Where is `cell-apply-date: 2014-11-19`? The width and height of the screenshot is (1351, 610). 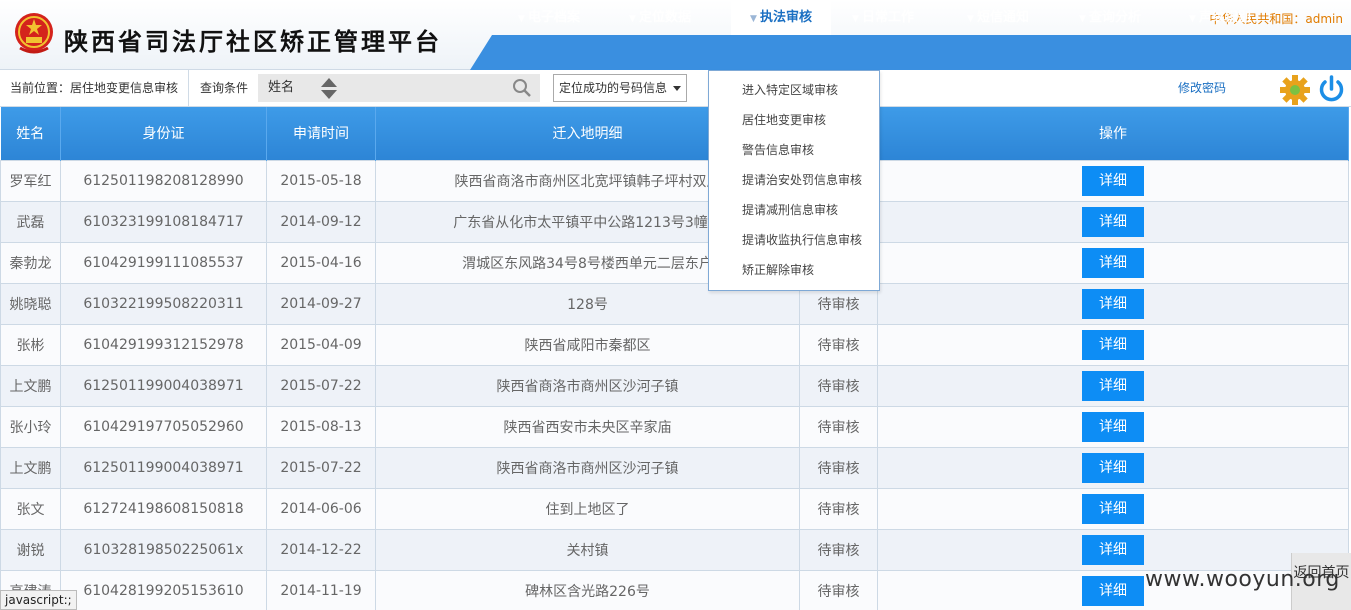 cell-apply-date: 2014-11-19 is located at coordinates (321, 589).